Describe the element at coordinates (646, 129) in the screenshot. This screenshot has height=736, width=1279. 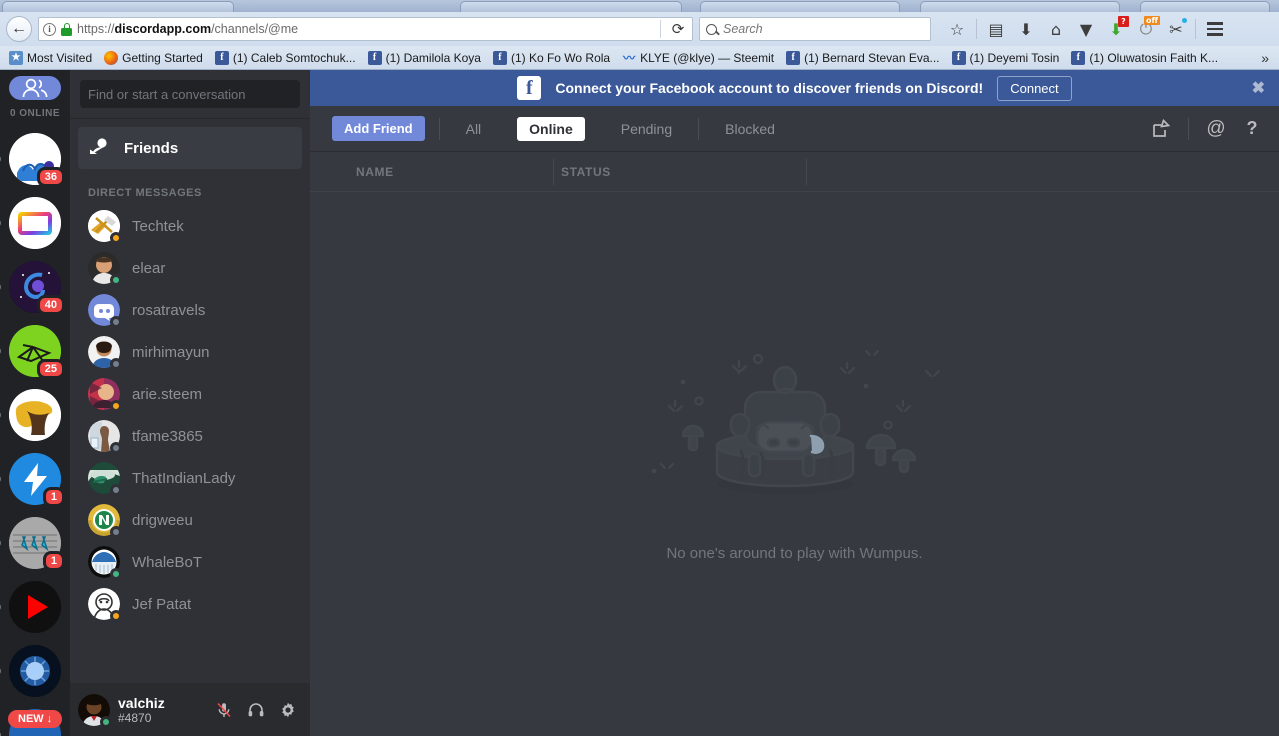
I see `tab-pending: Pending` at that location.